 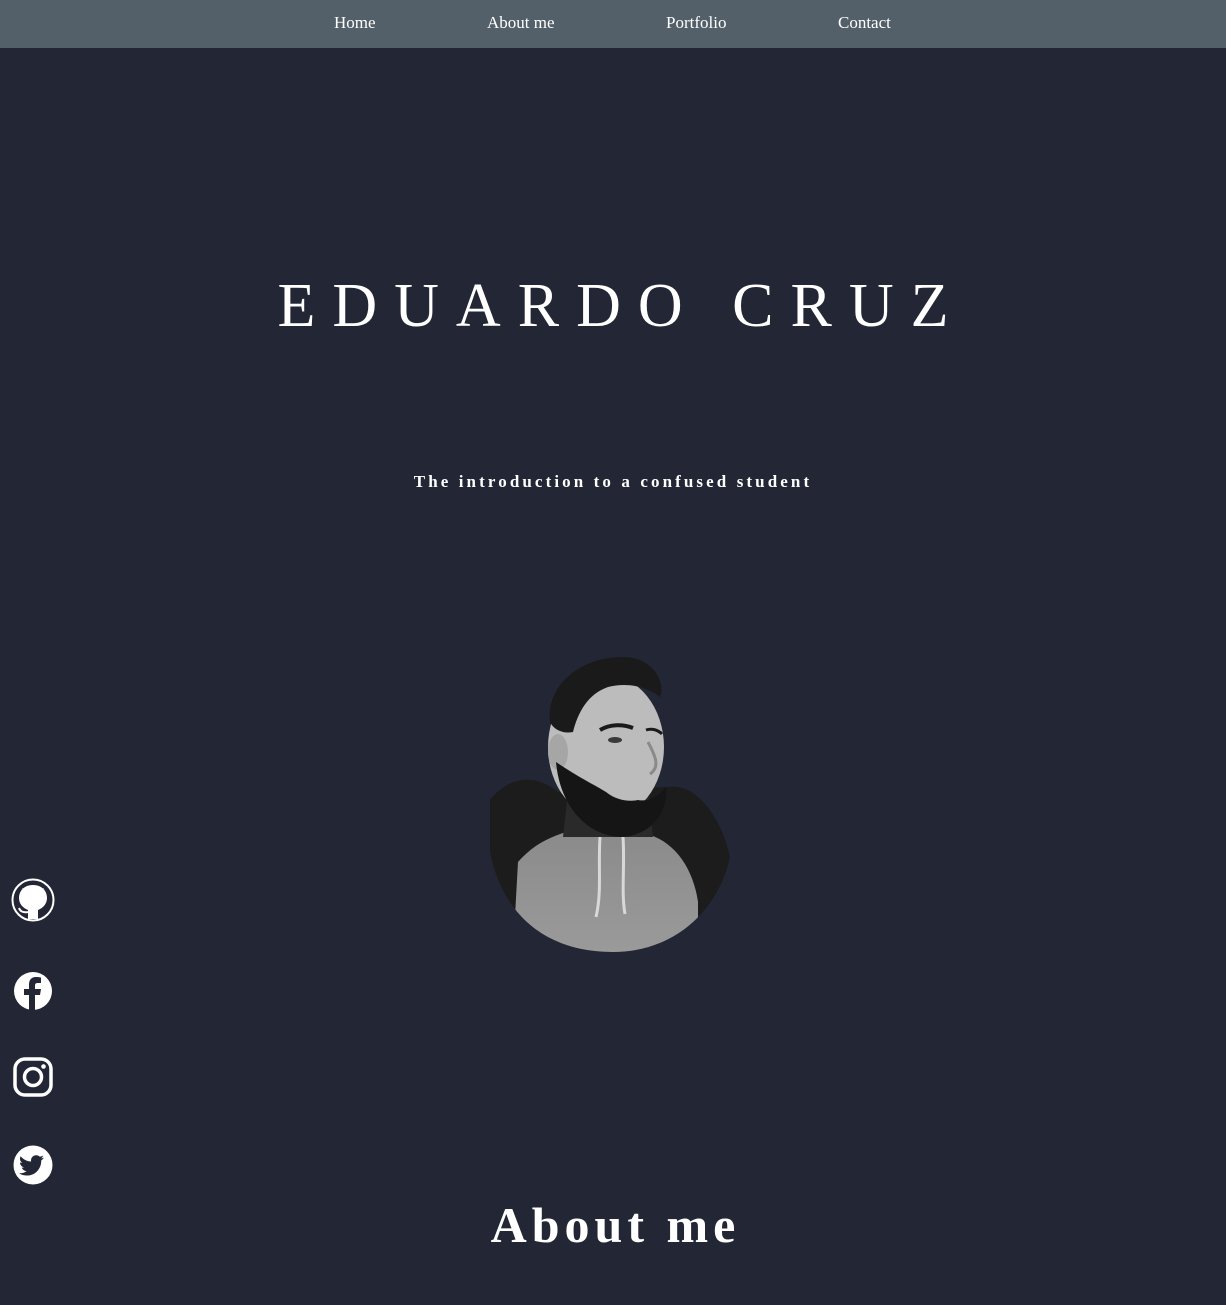 What do you see at coordinates (33, 900) in the screenshot?
I see `github-icon` at bounding box center [33, 900].